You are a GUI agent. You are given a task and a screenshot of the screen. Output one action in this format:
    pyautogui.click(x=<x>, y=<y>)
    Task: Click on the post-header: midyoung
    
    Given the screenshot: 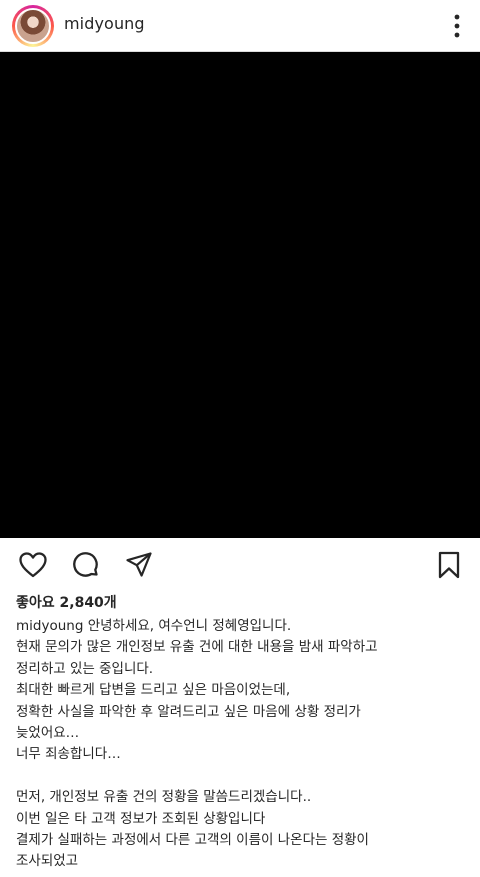 What is the action you would take?
    pyautogui.click(x=240, y=26)
    